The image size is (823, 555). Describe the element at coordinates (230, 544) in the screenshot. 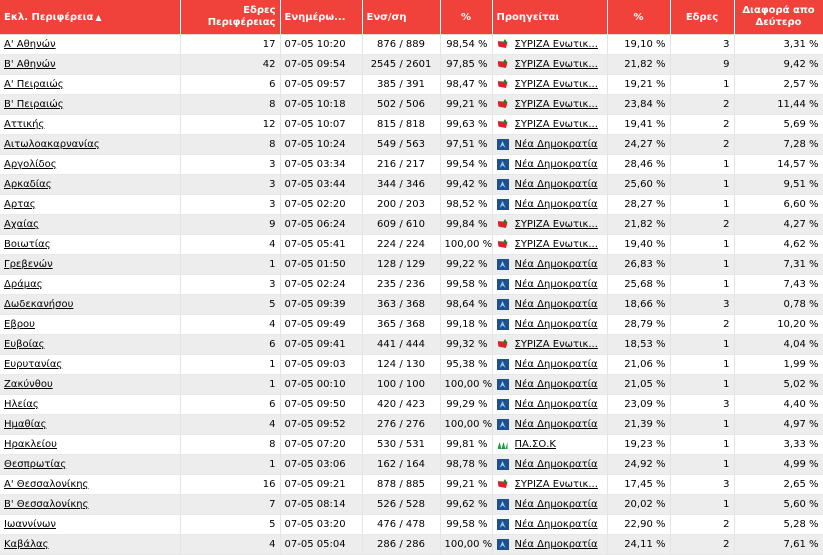

I see `seats-region-cell: 4` at that location.